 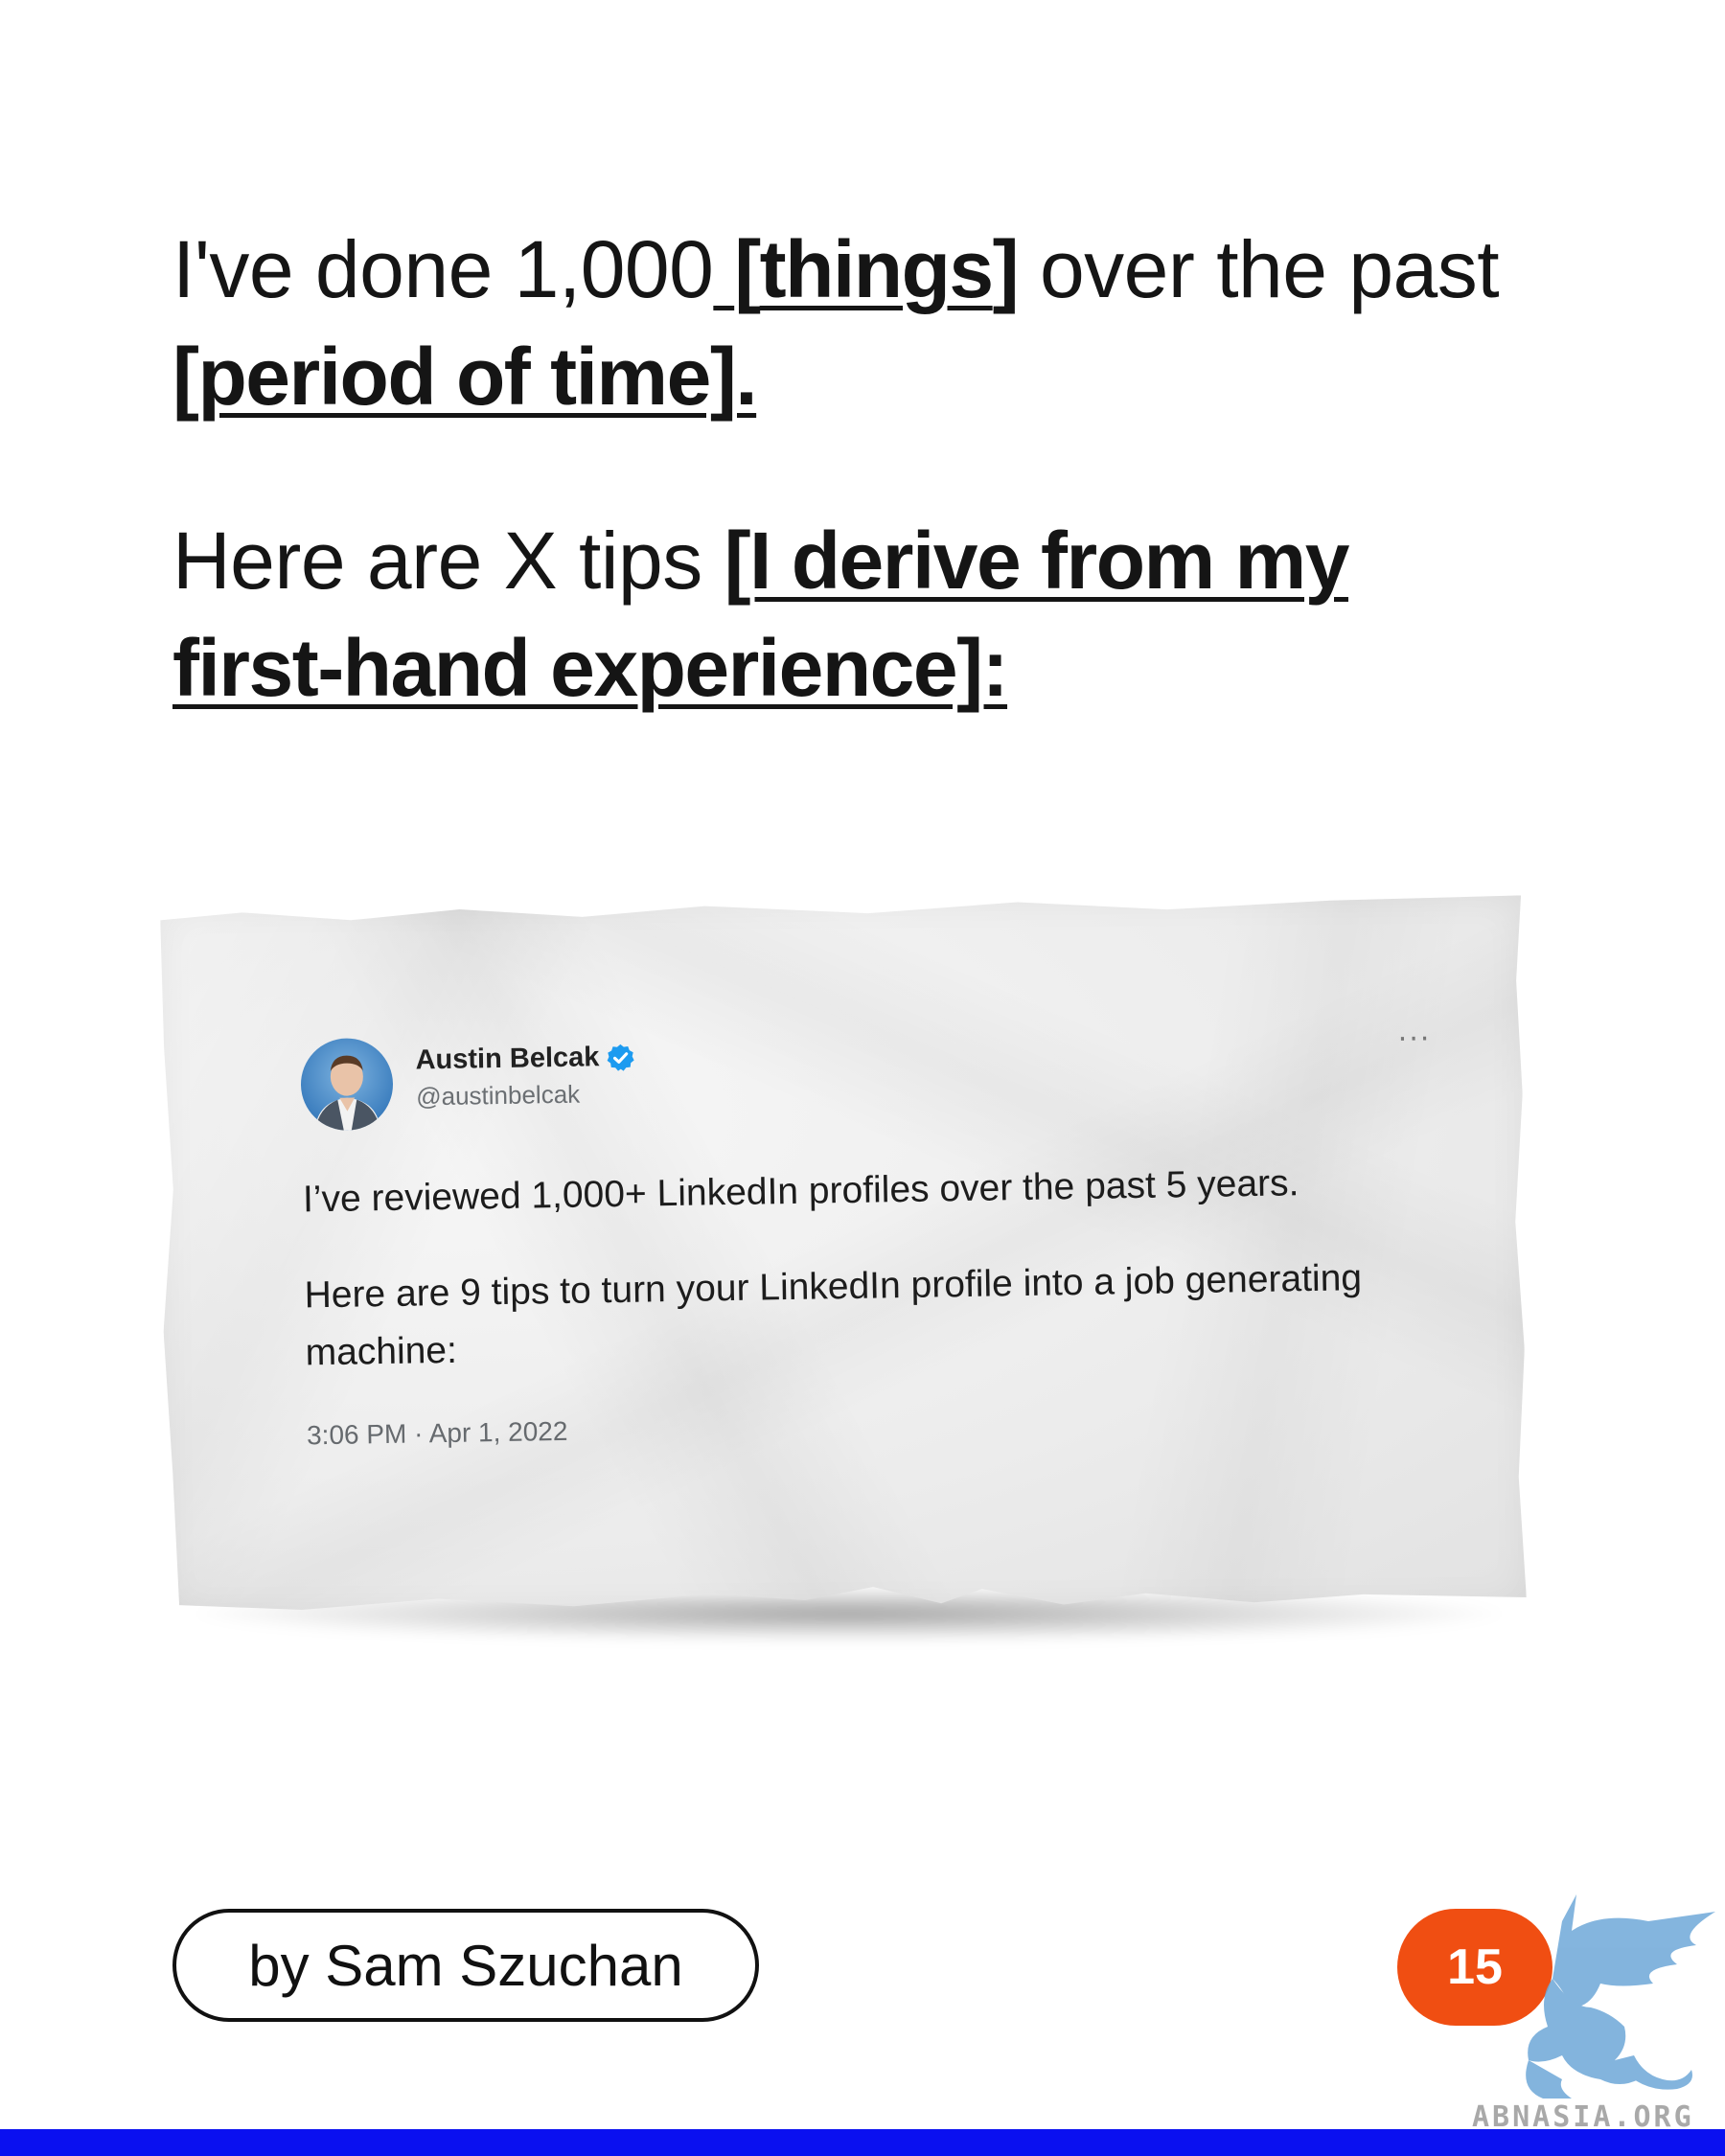 I want to click on bottom-accent-bar, so click(x=862, y=2142).